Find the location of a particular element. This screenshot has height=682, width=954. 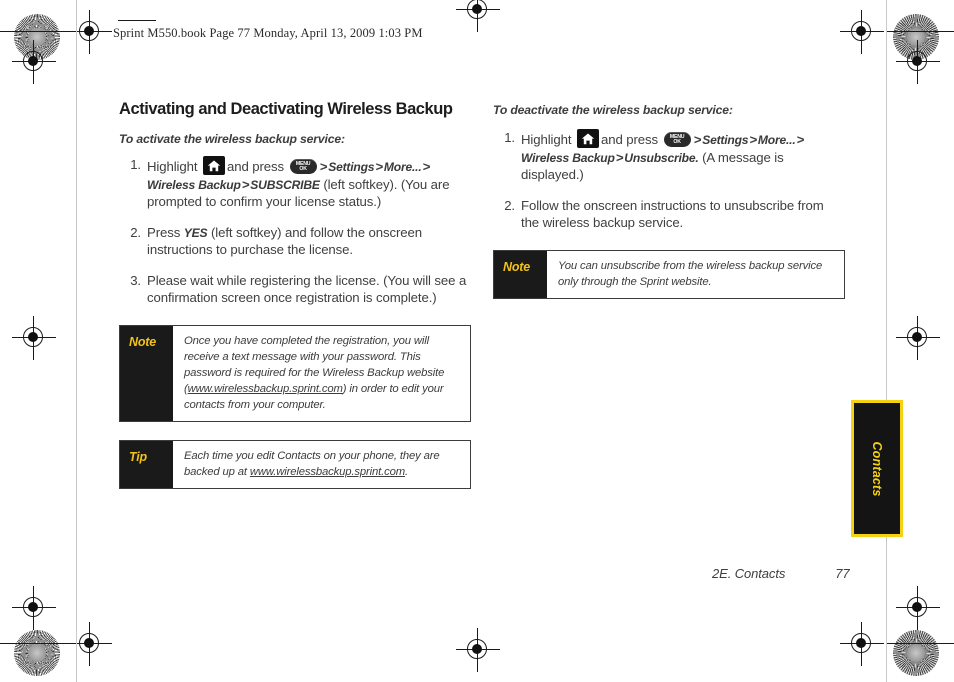

tip-text-after: . is located at coordinates (407, 472).